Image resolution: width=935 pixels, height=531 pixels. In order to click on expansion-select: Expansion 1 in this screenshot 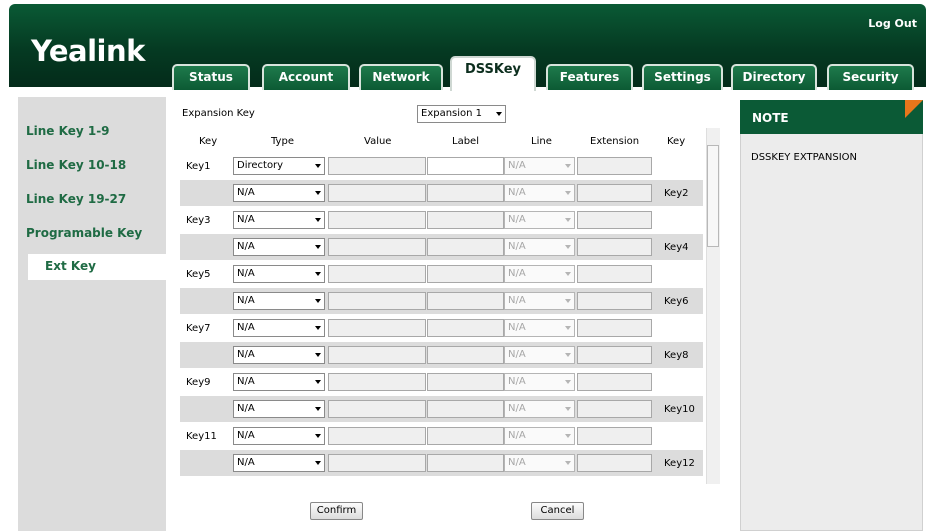, I will do `click(461, 114)`.